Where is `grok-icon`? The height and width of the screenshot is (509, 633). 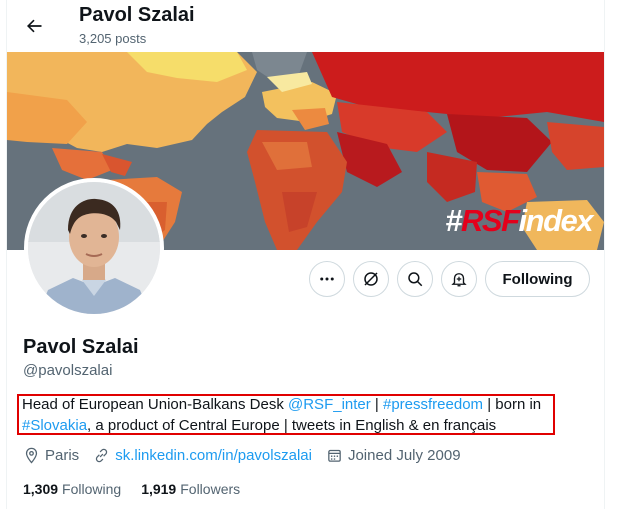 grok-icon is located at coordinates (371, 279).